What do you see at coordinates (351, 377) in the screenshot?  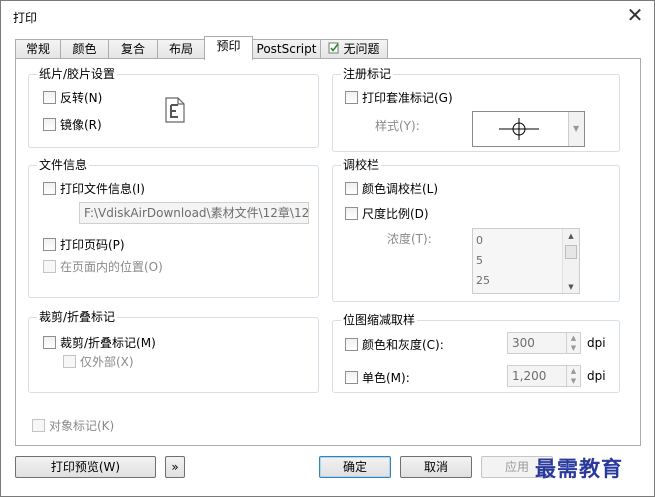 I see `mono-checkbox` at bounding box center [351, 377].